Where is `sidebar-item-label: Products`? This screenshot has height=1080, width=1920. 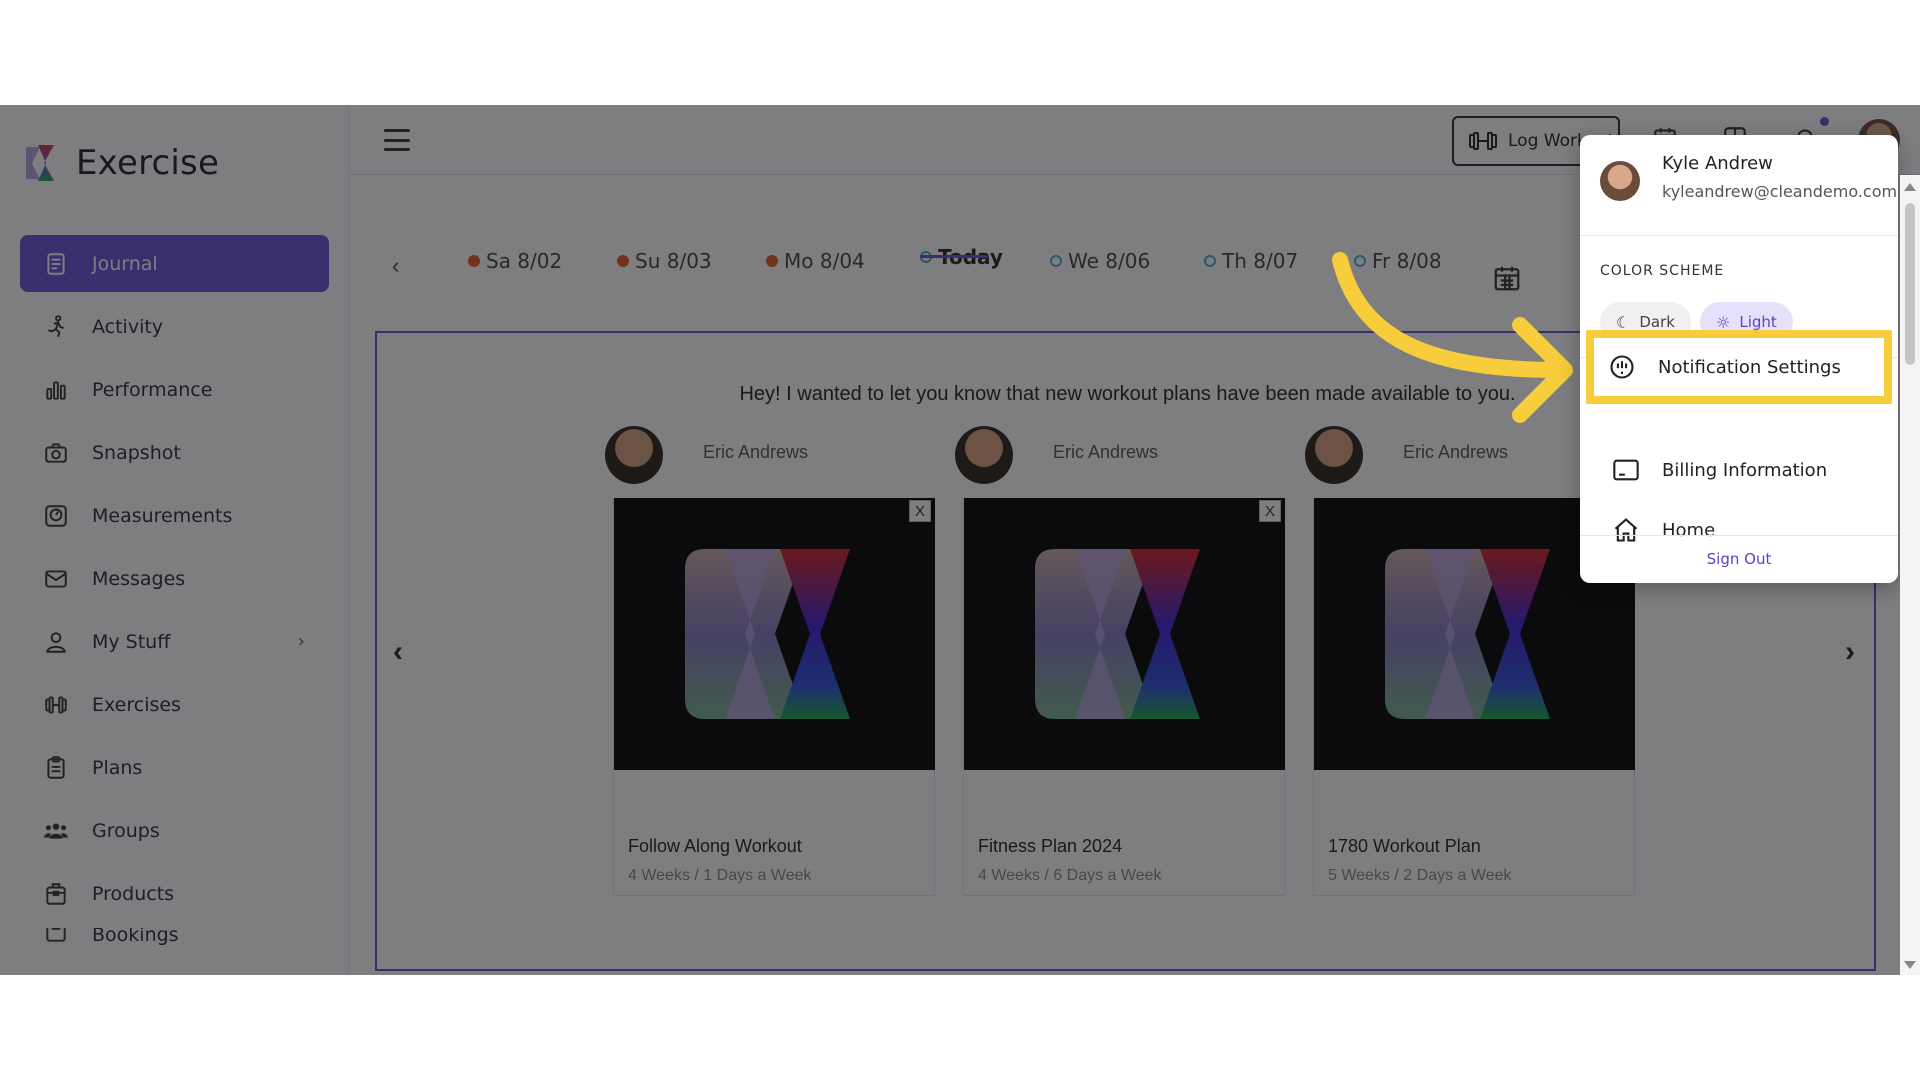
sidebar-item-label: Products is located at coordinates (133, 893).